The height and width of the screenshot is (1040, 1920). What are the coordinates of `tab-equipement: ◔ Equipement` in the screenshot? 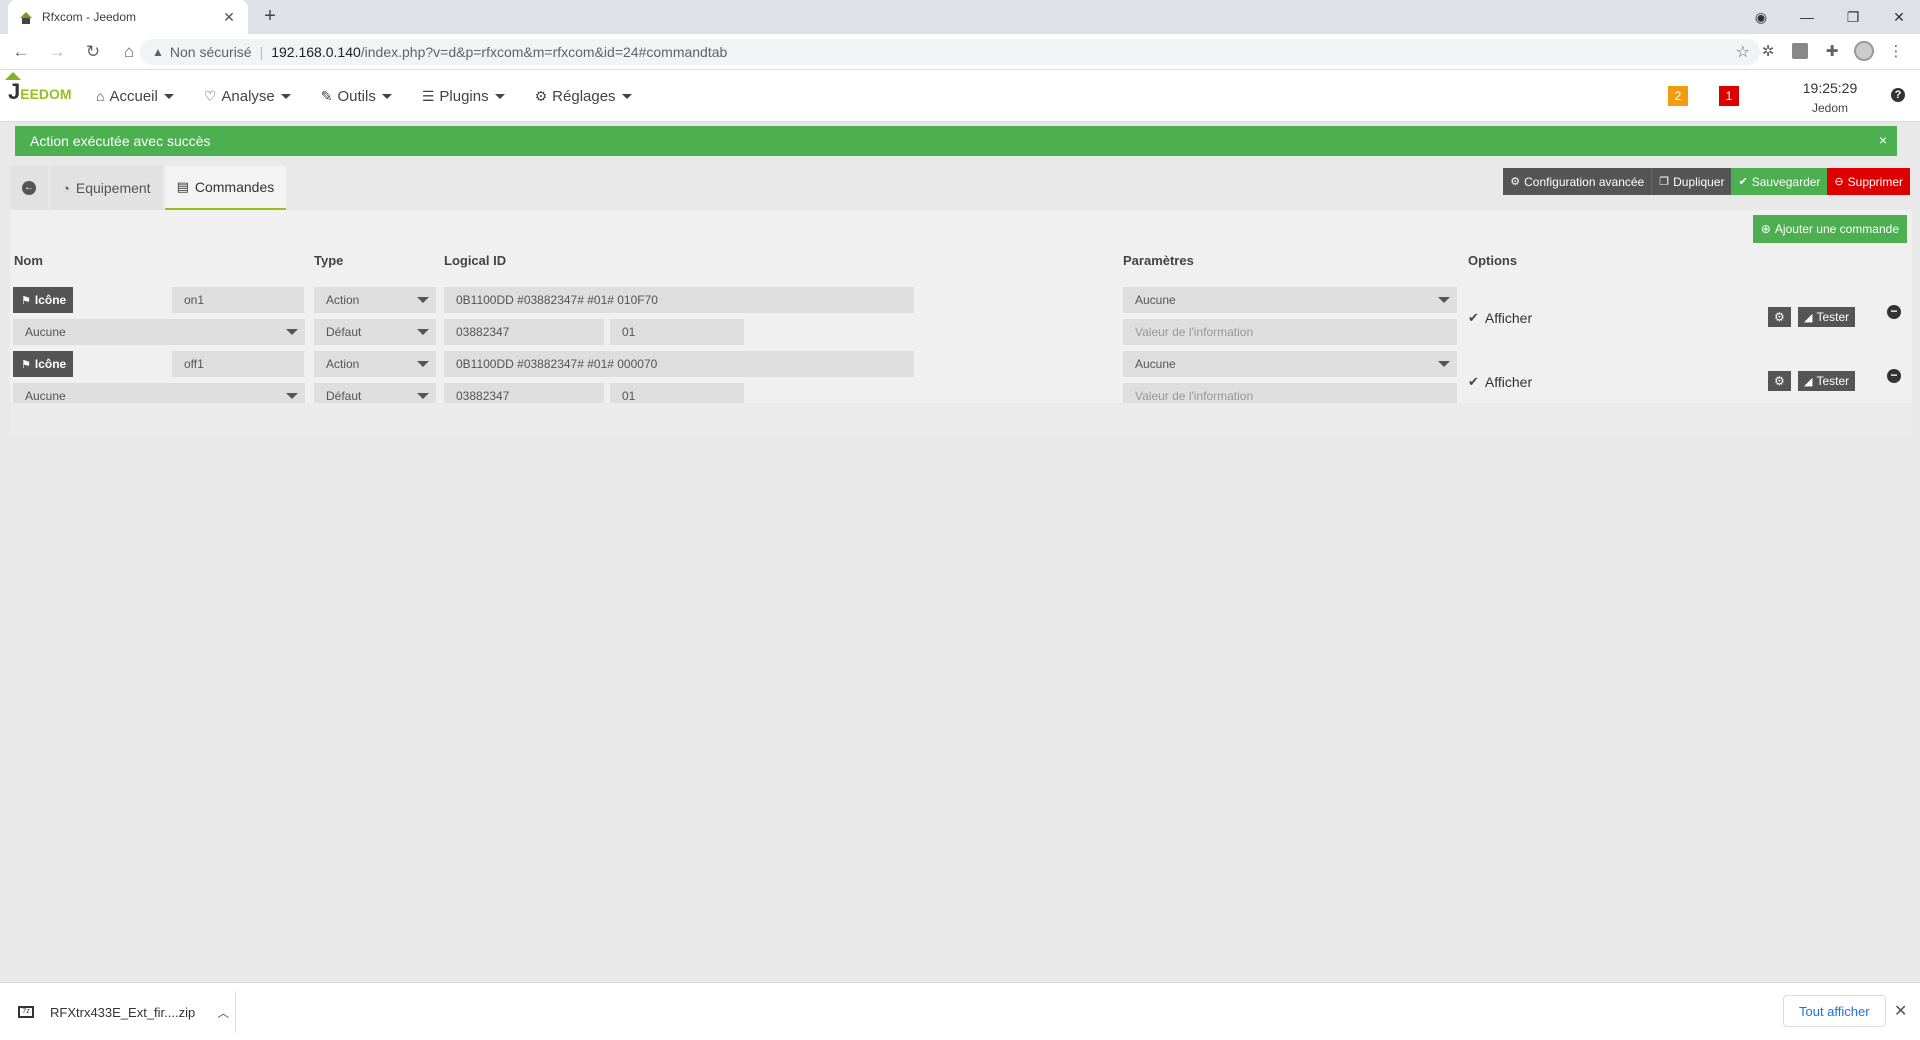 It's located at (106, 188).